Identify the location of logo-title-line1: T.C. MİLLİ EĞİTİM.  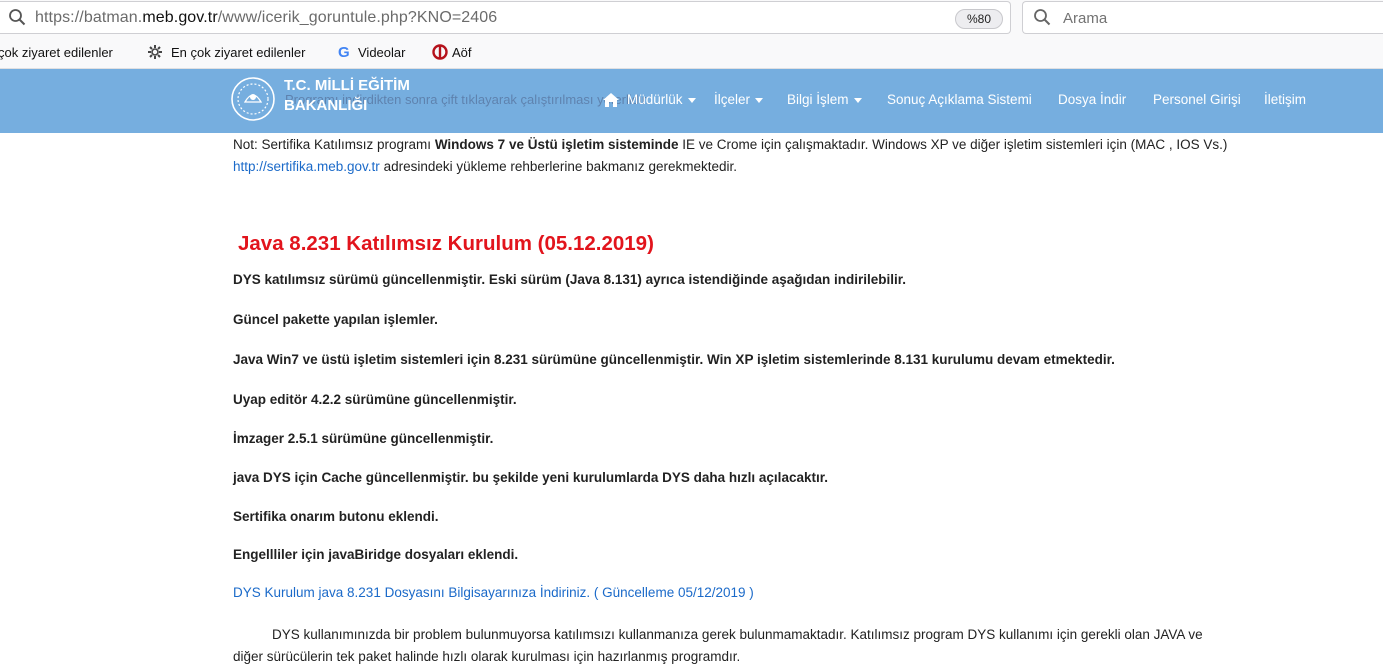
(347, 85).